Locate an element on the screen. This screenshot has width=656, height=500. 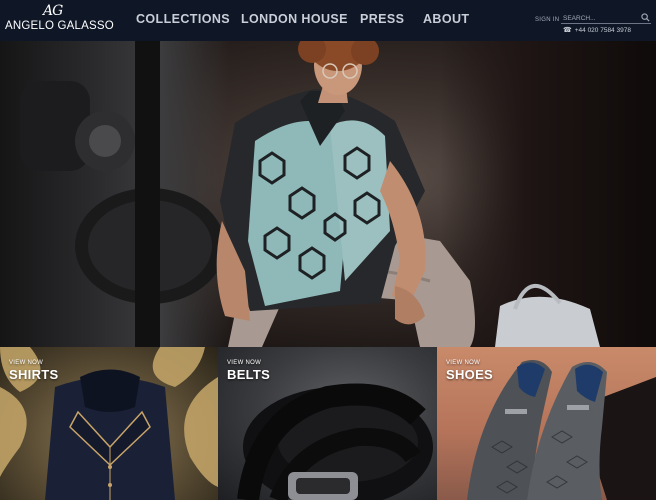
nav-item-press: PRESS is located at coordinates (382, 19).